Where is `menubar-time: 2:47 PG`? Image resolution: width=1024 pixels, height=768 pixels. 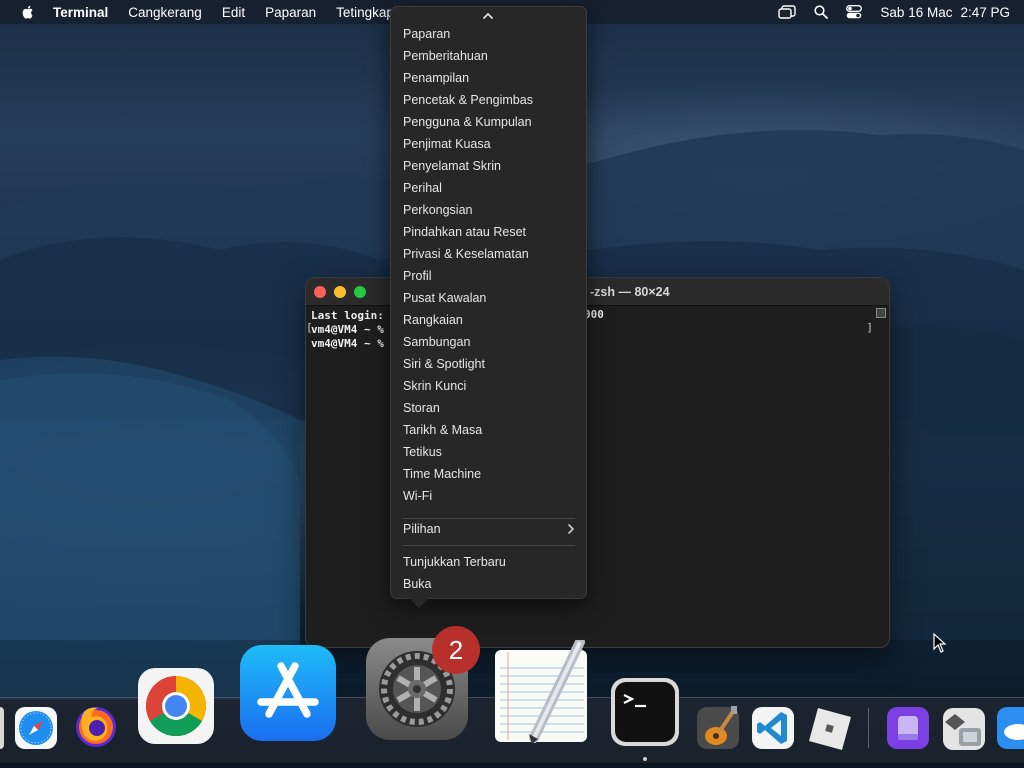
menubar-time: 2:47 PG is located at coordinates (985, 12).